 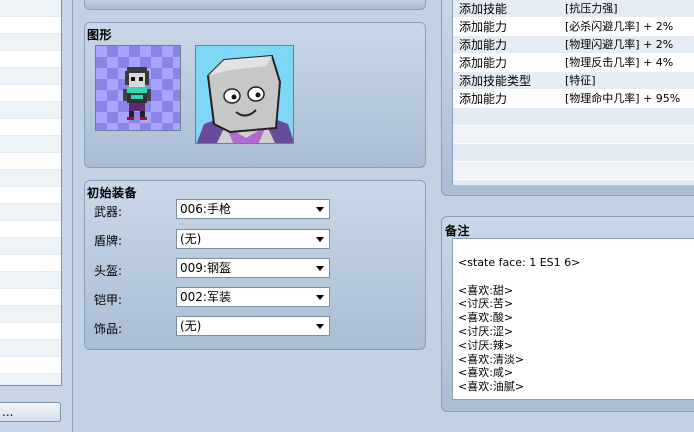 What do you see at coordinates (253, 268) in the screenshot?
I see `helmet-select: 009:钢盔` at bounding box center [253, 268].